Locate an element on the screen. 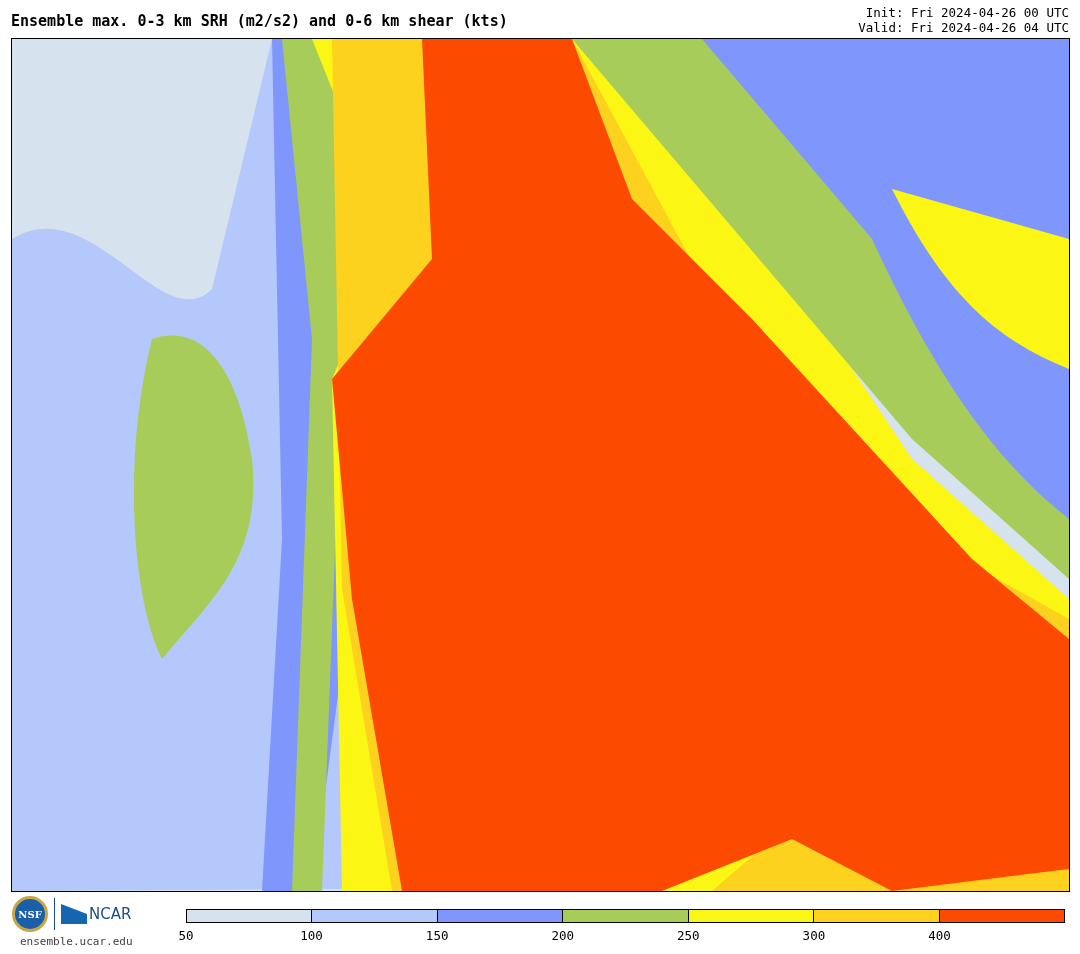 The width and height of the screenshot is (1080, 954). colorbar-label: 300 is located at coordinates (814, 936).